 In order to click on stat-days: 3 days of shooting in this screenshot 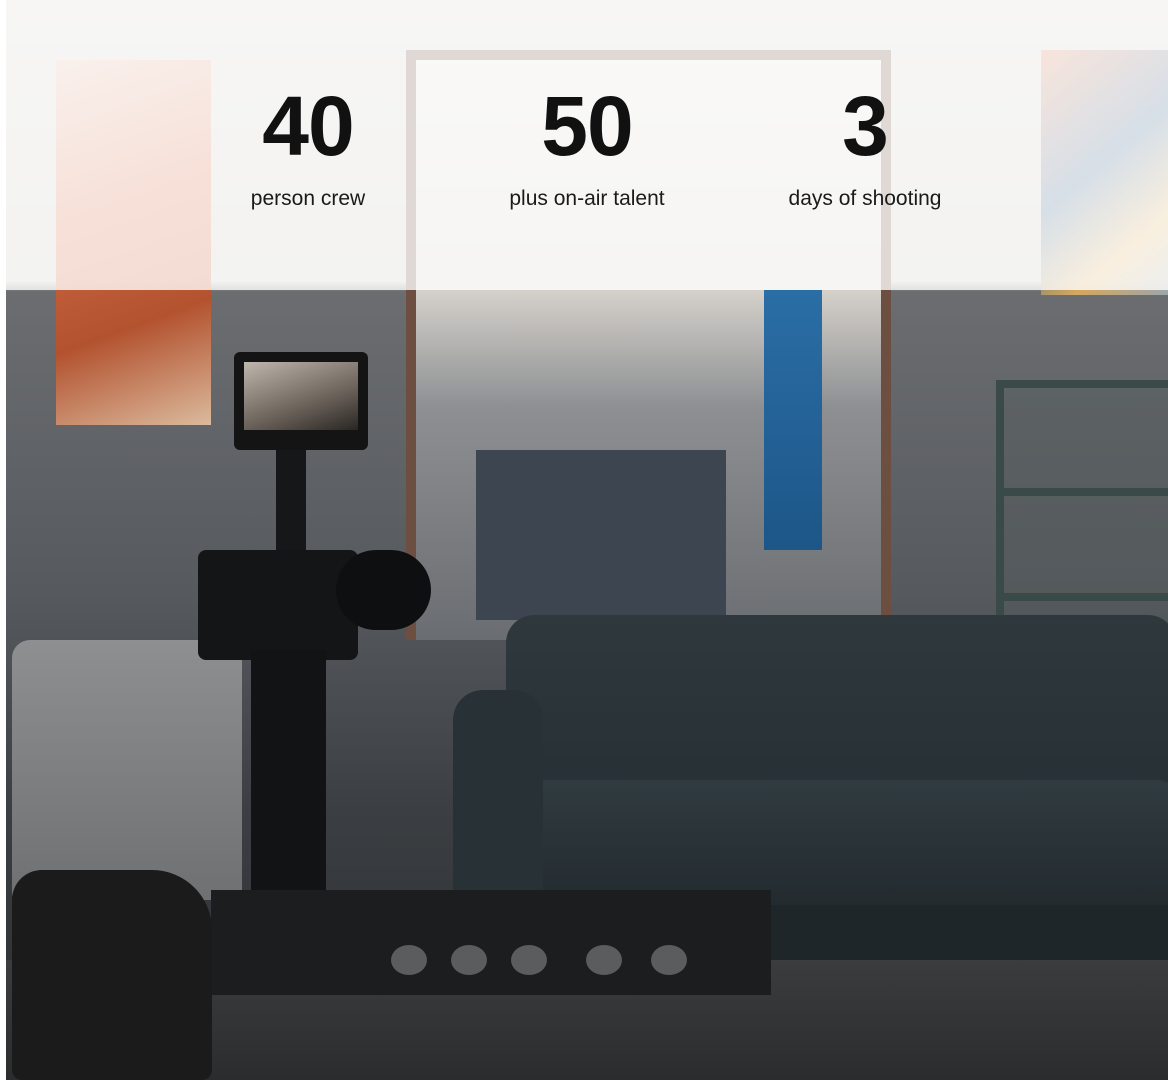, I will do `click(865, 148)`.